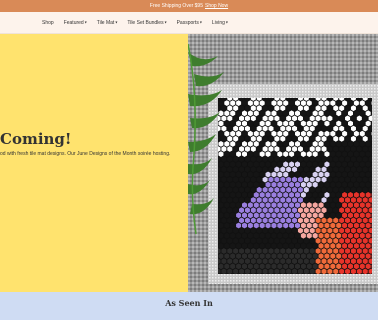 Image resolution: width=378 pixels, height=320 pixels. What do you see at coordinates (216, 6) in the screenshot?
I see `shop-now-link: Shop Now` at bounding box center [216, 6].